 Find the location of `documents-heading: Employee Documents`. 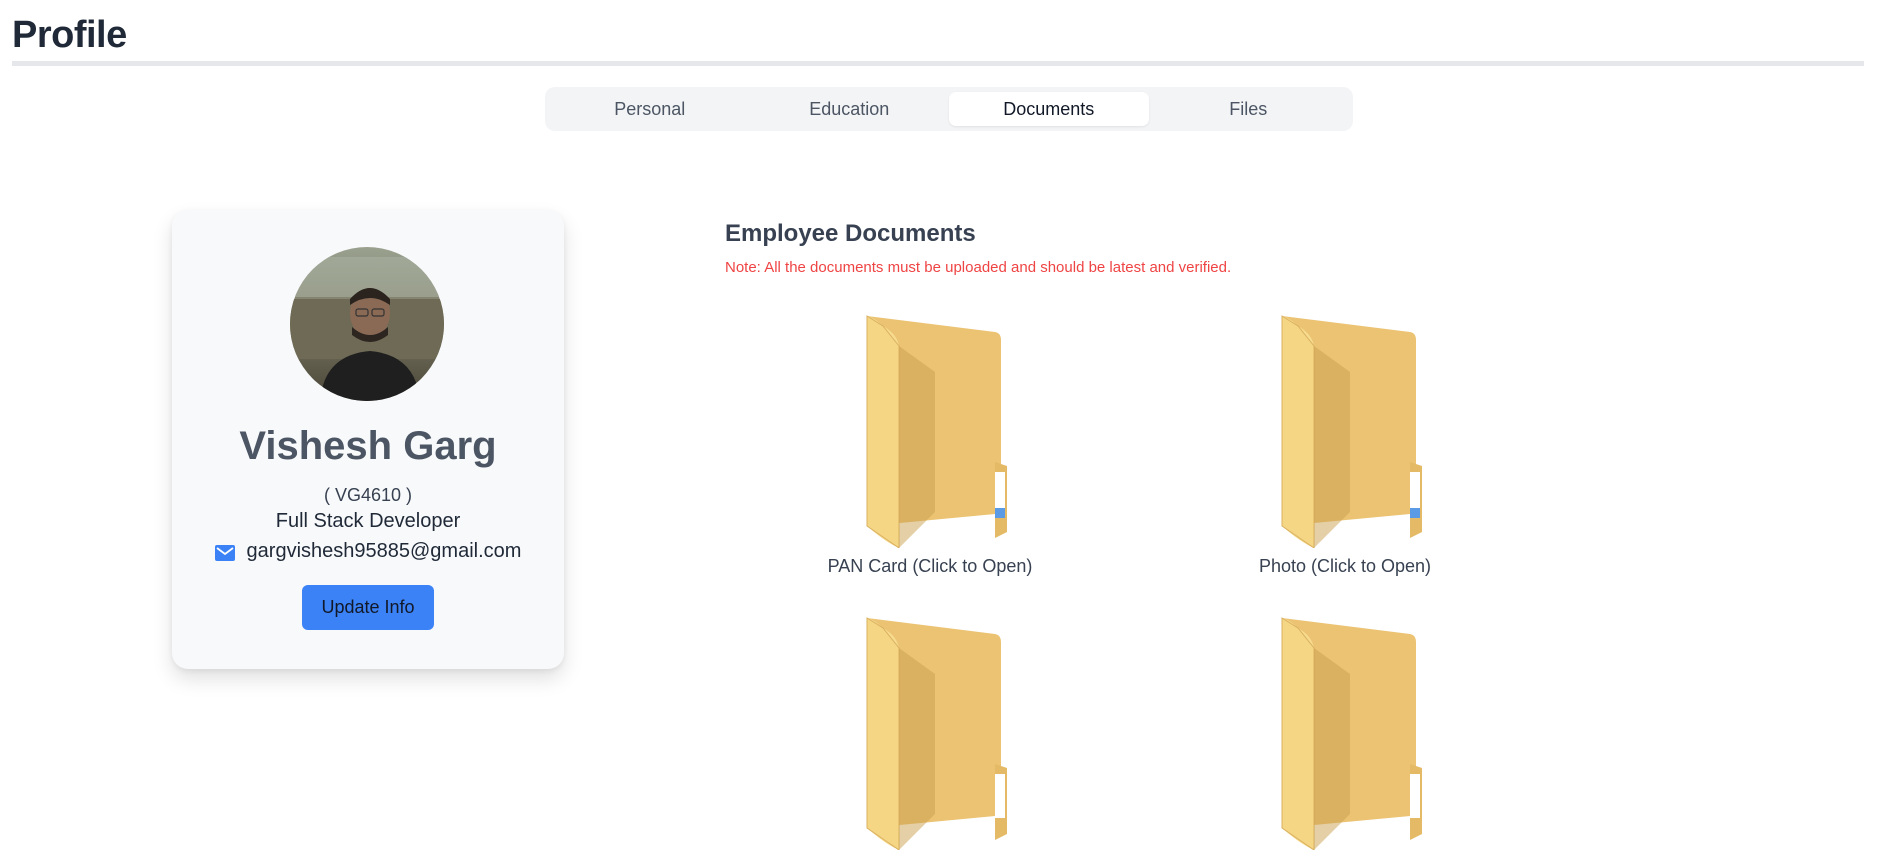

documents-heading: Employee Documents is located at coordinates (850, 233).